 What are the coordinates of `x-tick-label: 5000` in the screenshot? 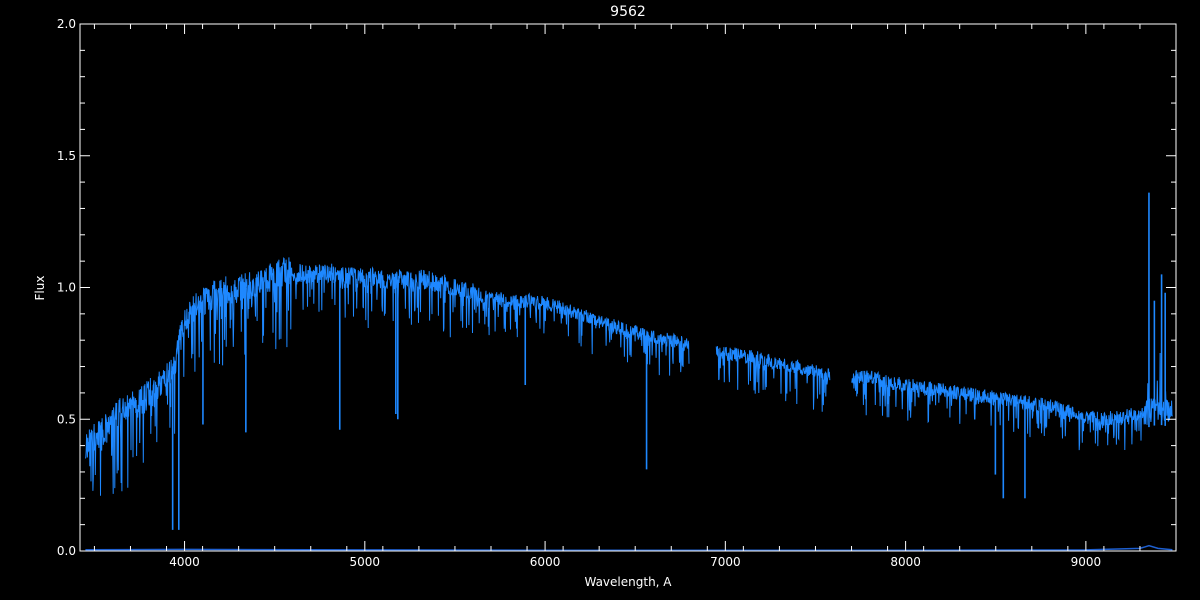 It's located at (365, 562).